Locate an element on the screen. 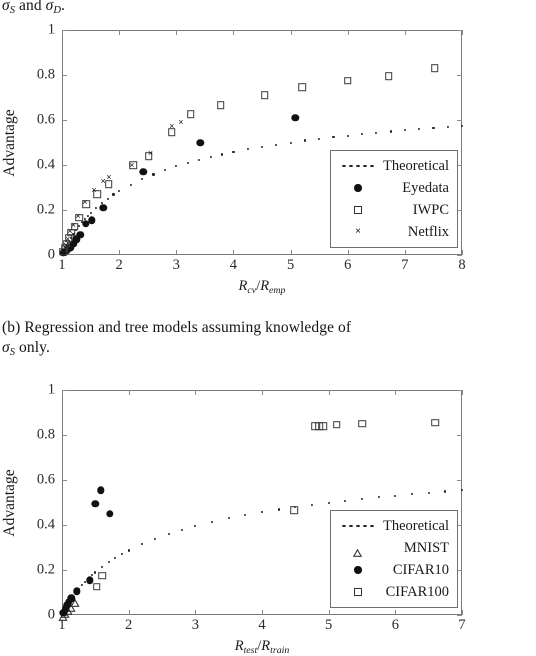 This screenshot has height=656, width=536. x-tick-label: 3 is located at coordinates (176, 265).